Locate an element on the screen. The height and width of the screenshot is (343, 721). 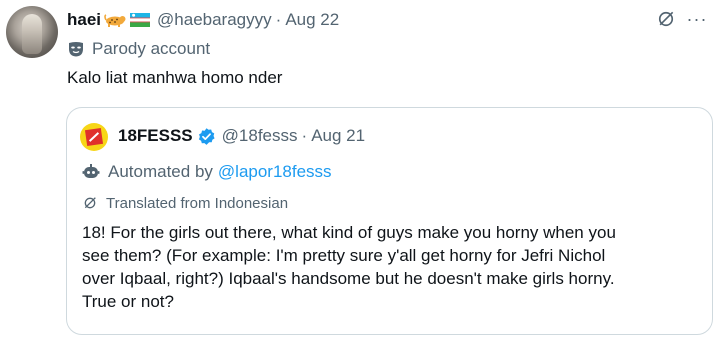
translated-text: Translated from Indonesian is located at coordinates (197, 203).